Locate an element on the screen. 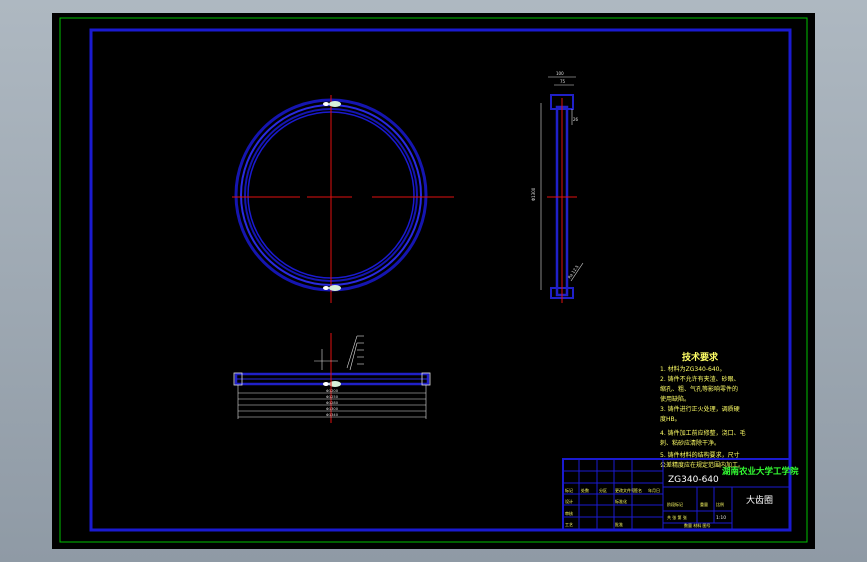  dim-side-top-1: 100 is located at coordinates (560, 73).